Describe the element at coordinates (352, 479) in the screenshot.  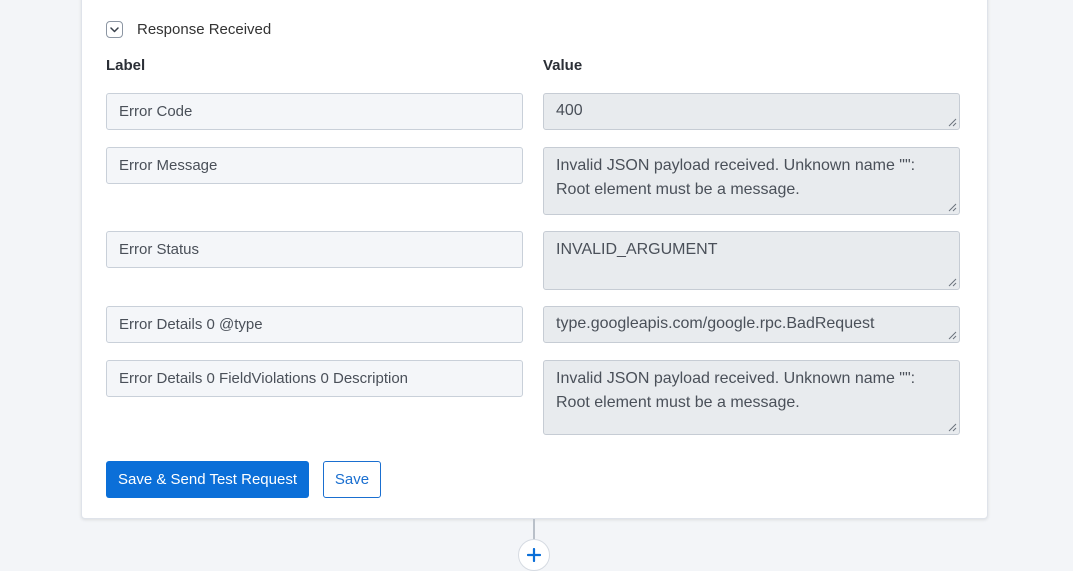
I see `save-button: Save` at that location.